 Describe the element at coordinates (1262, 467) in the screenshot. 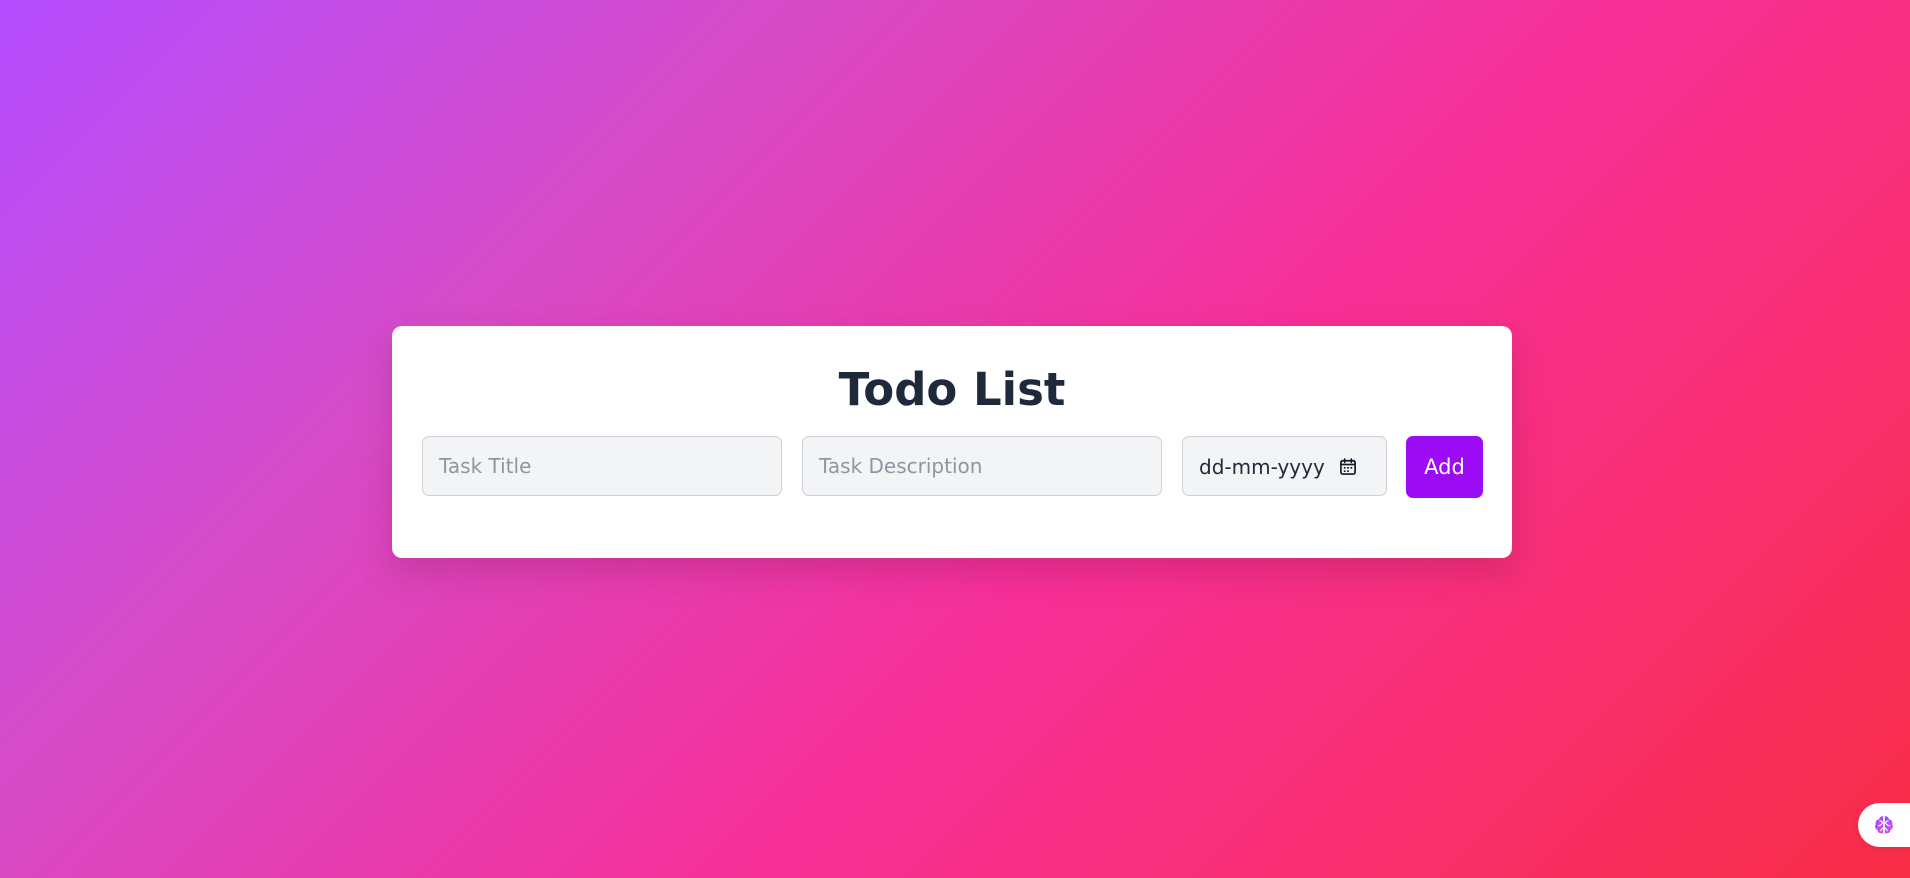

I see `date-placeholder: dd-mm-yyyy` at that location.